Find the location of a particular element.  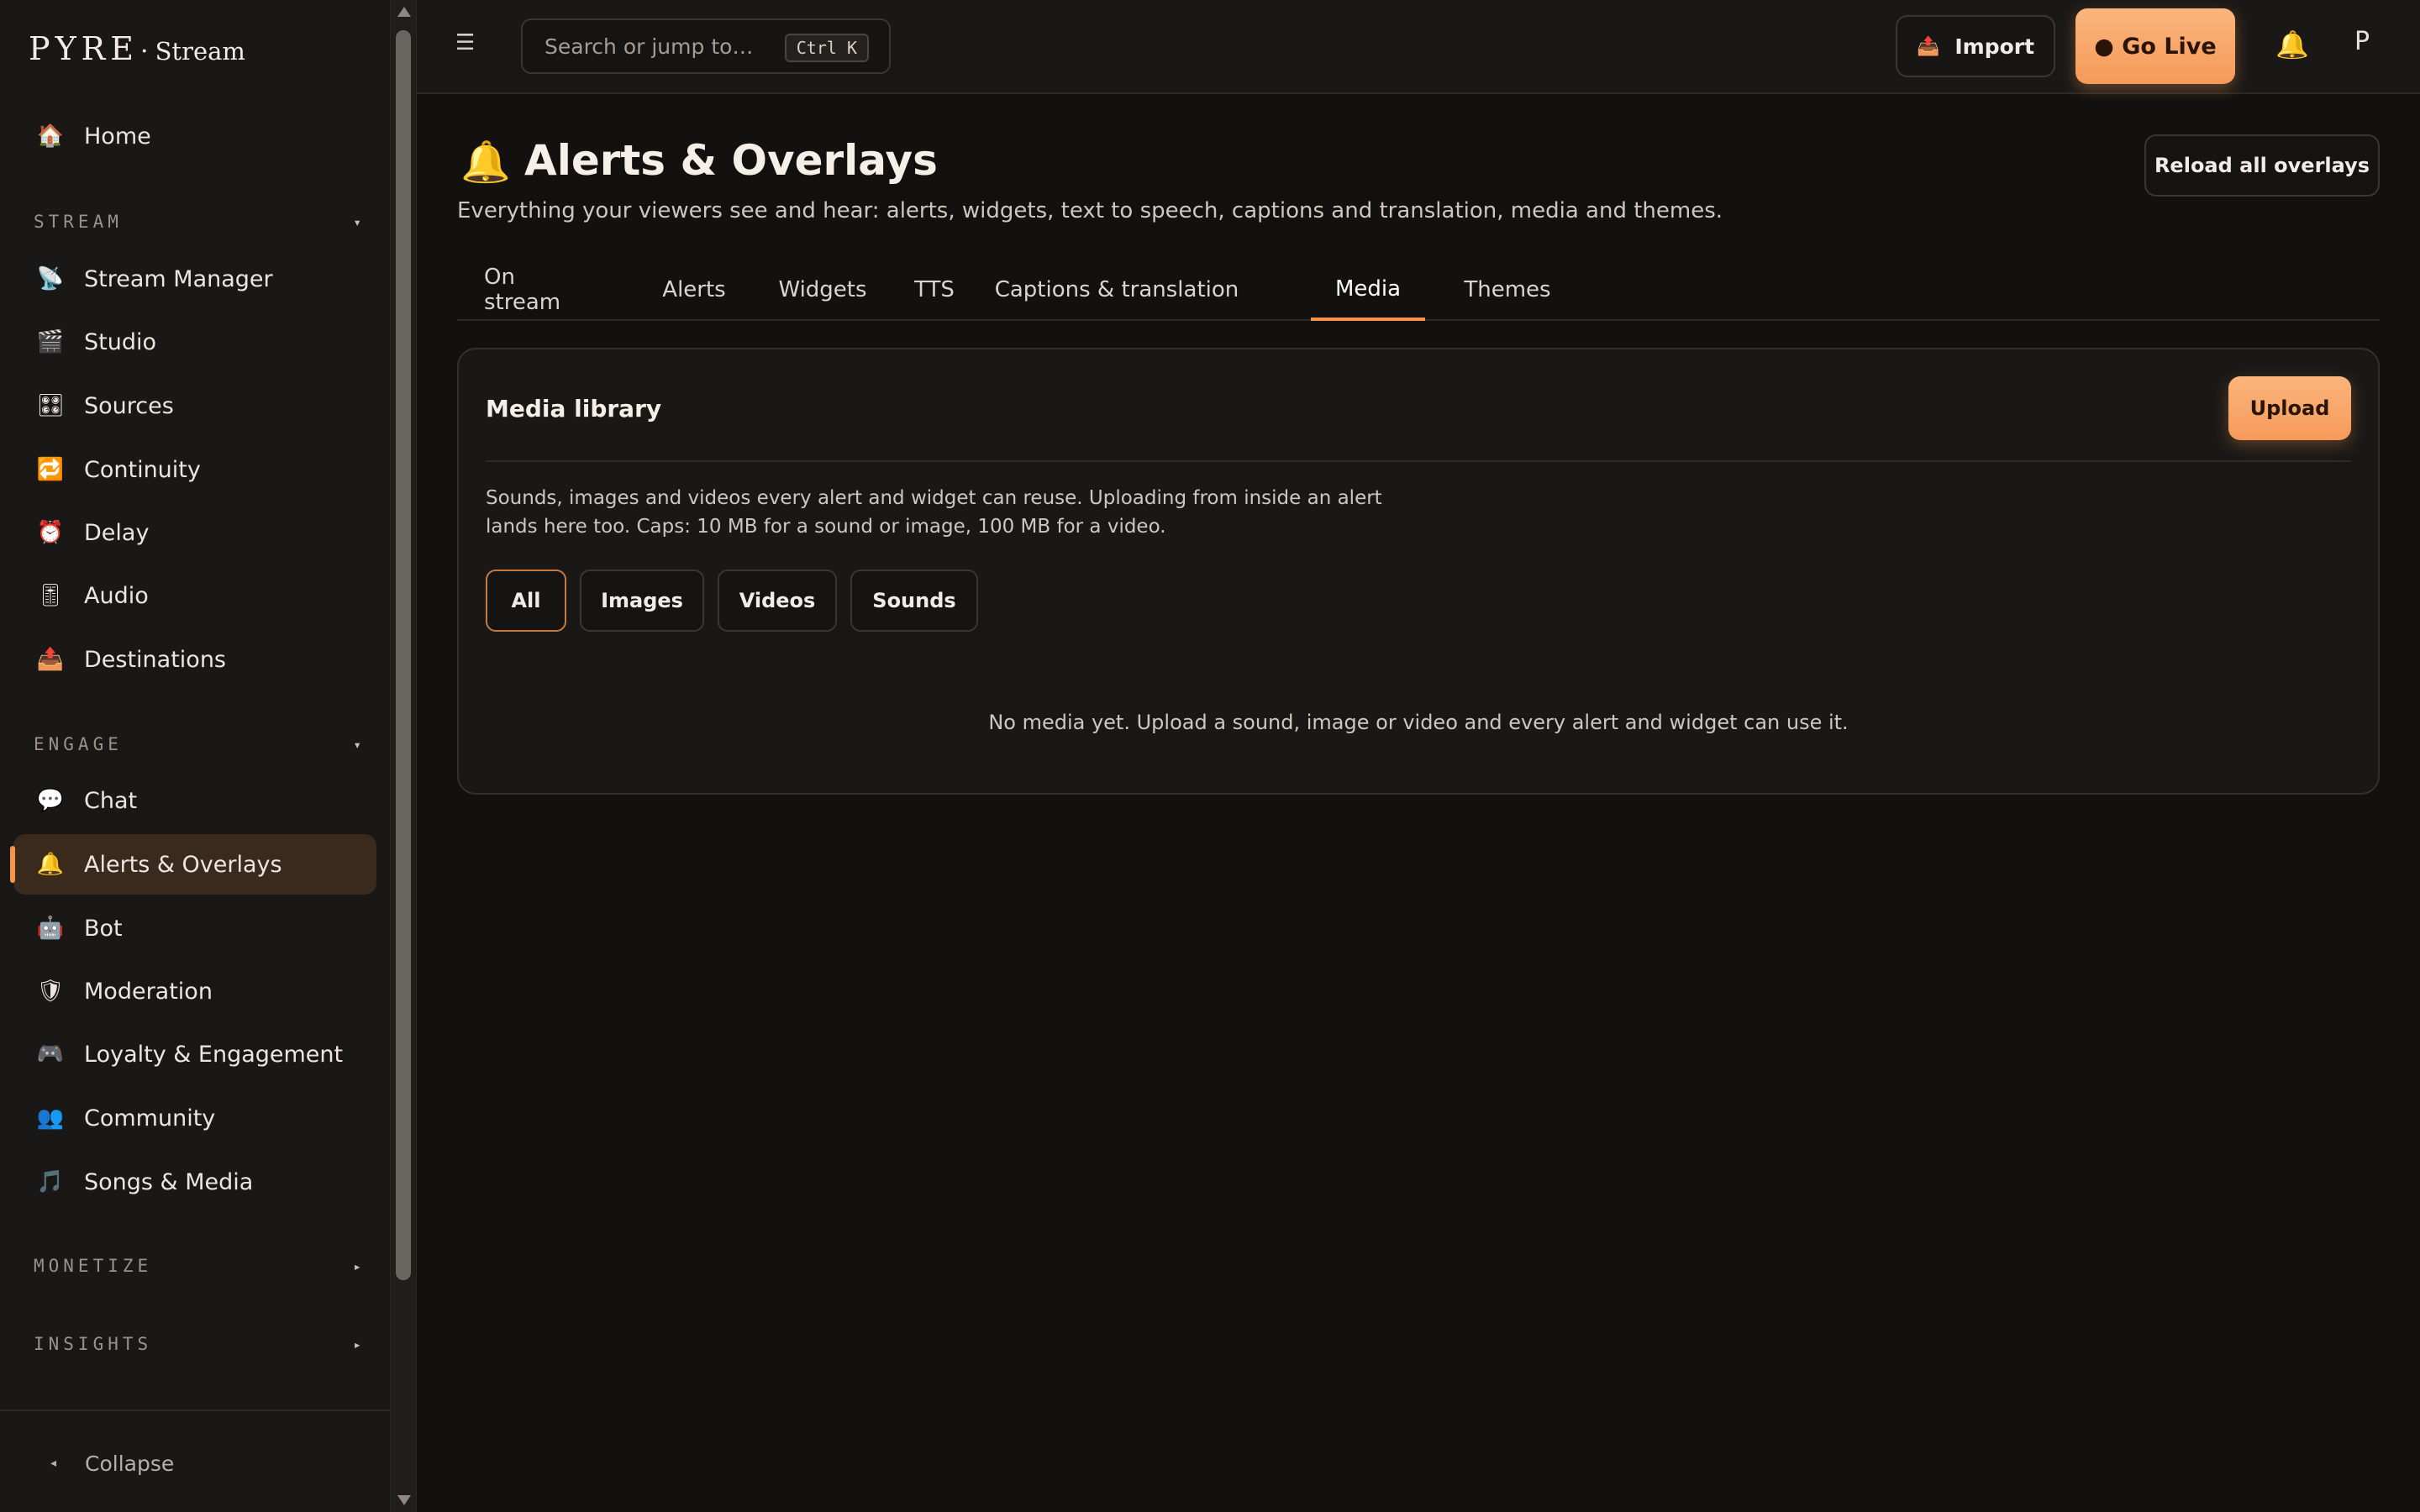

filter-all: All is located at coordinates (526, 601).